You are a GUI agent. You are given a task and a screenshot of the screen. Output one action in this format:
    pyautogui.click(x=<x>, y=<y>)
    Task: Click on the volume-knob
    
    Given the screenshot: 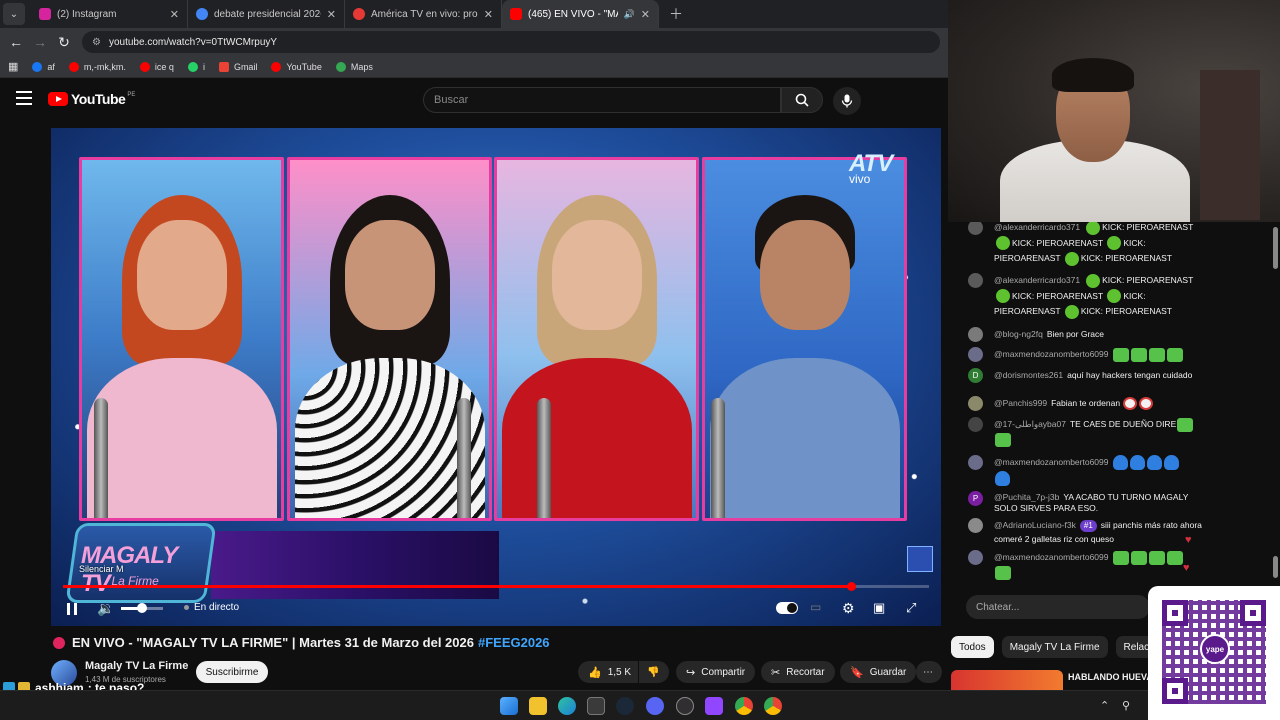 What is the action you would take?
    pyautogui.click(x=142, y=608)
    